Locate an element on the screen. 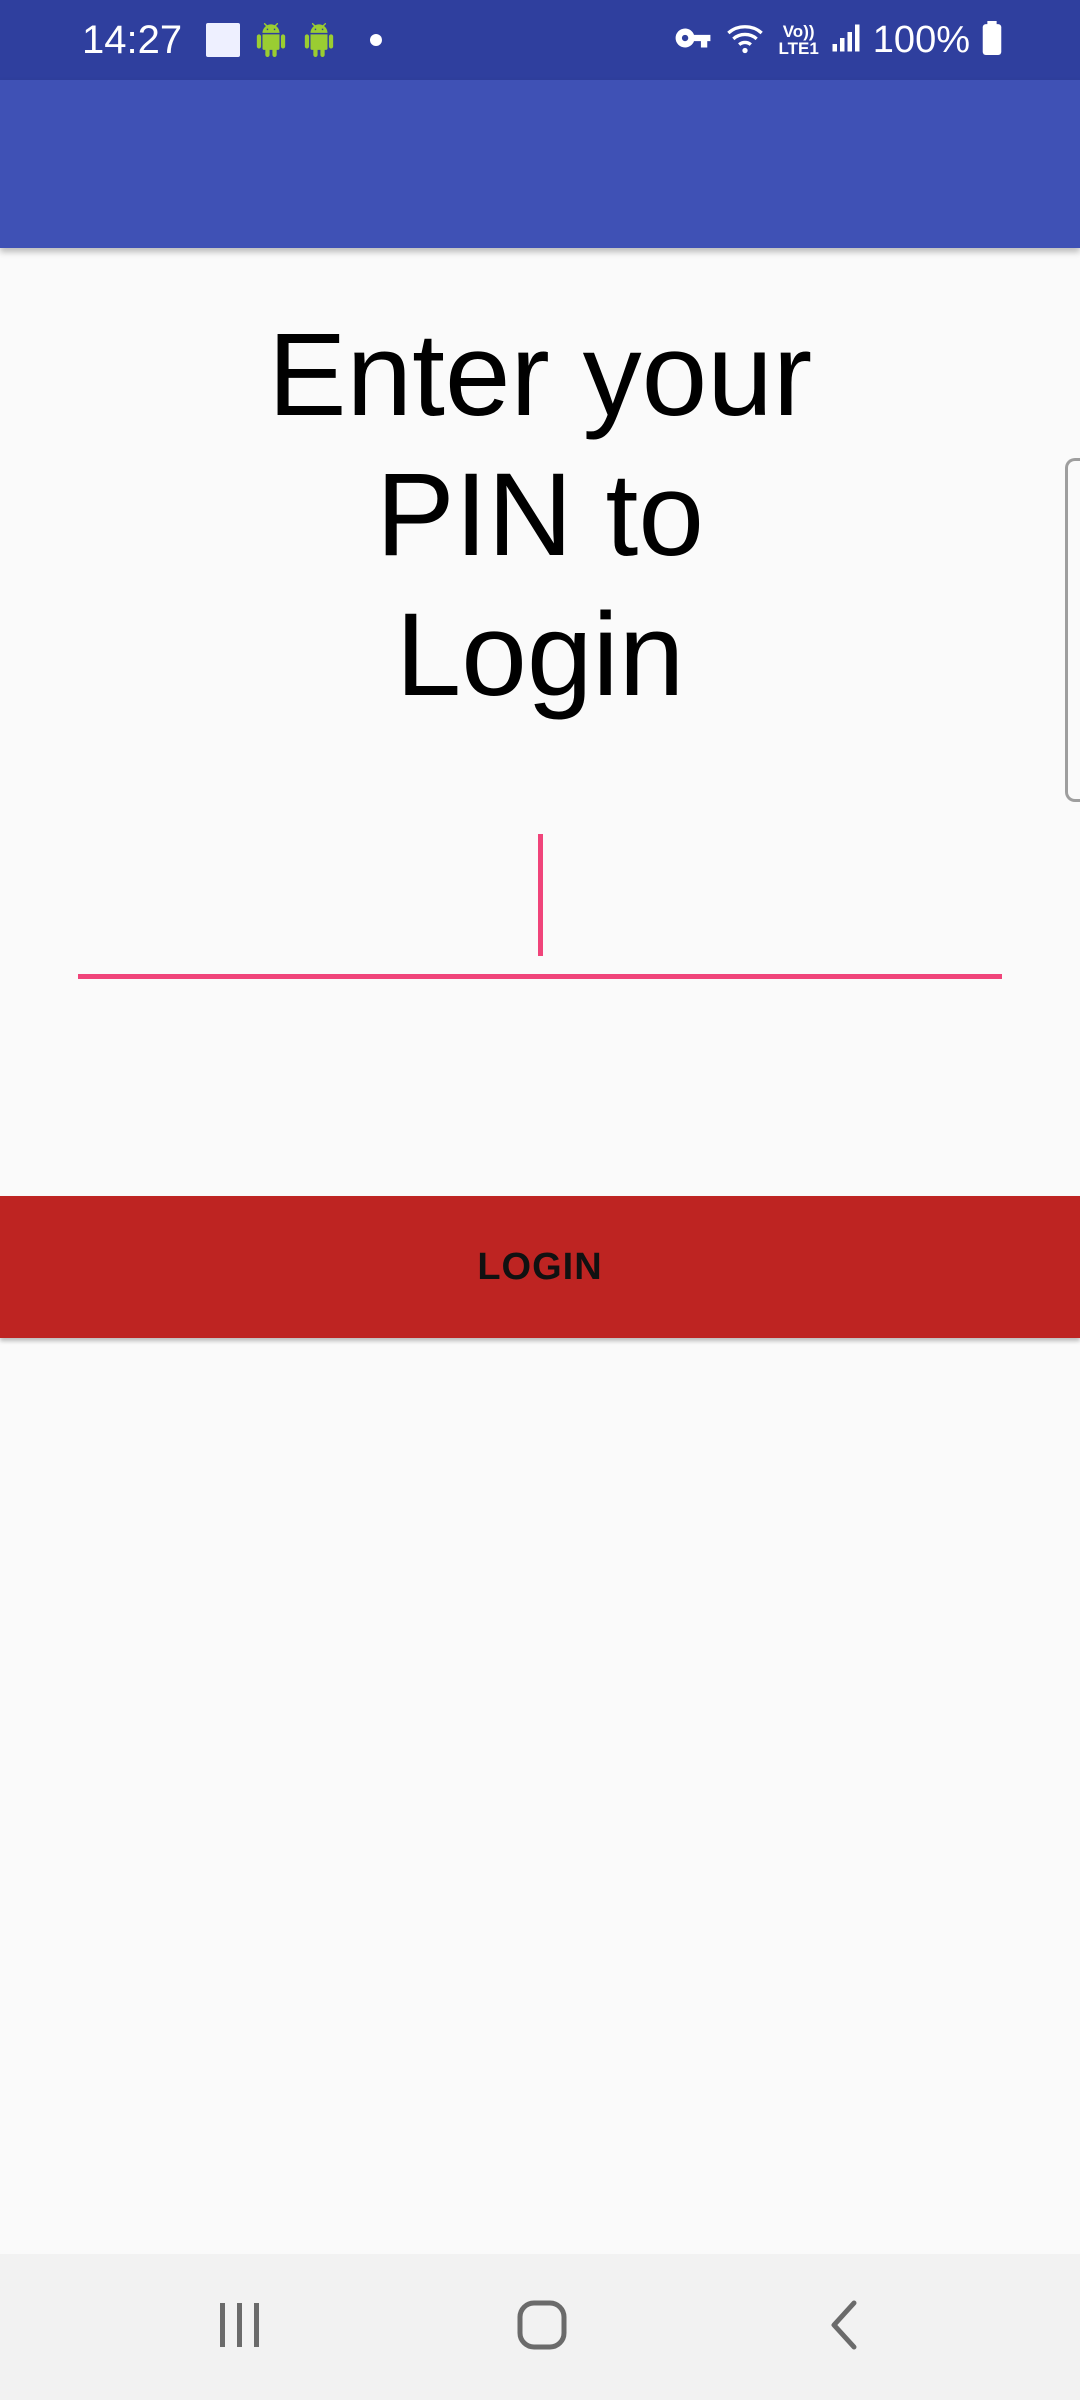 Image resolution: width=1080 pixels, height=2400 pixels. volte-indicator: Vo)) LTE1 is located at coordinates (798, 40).